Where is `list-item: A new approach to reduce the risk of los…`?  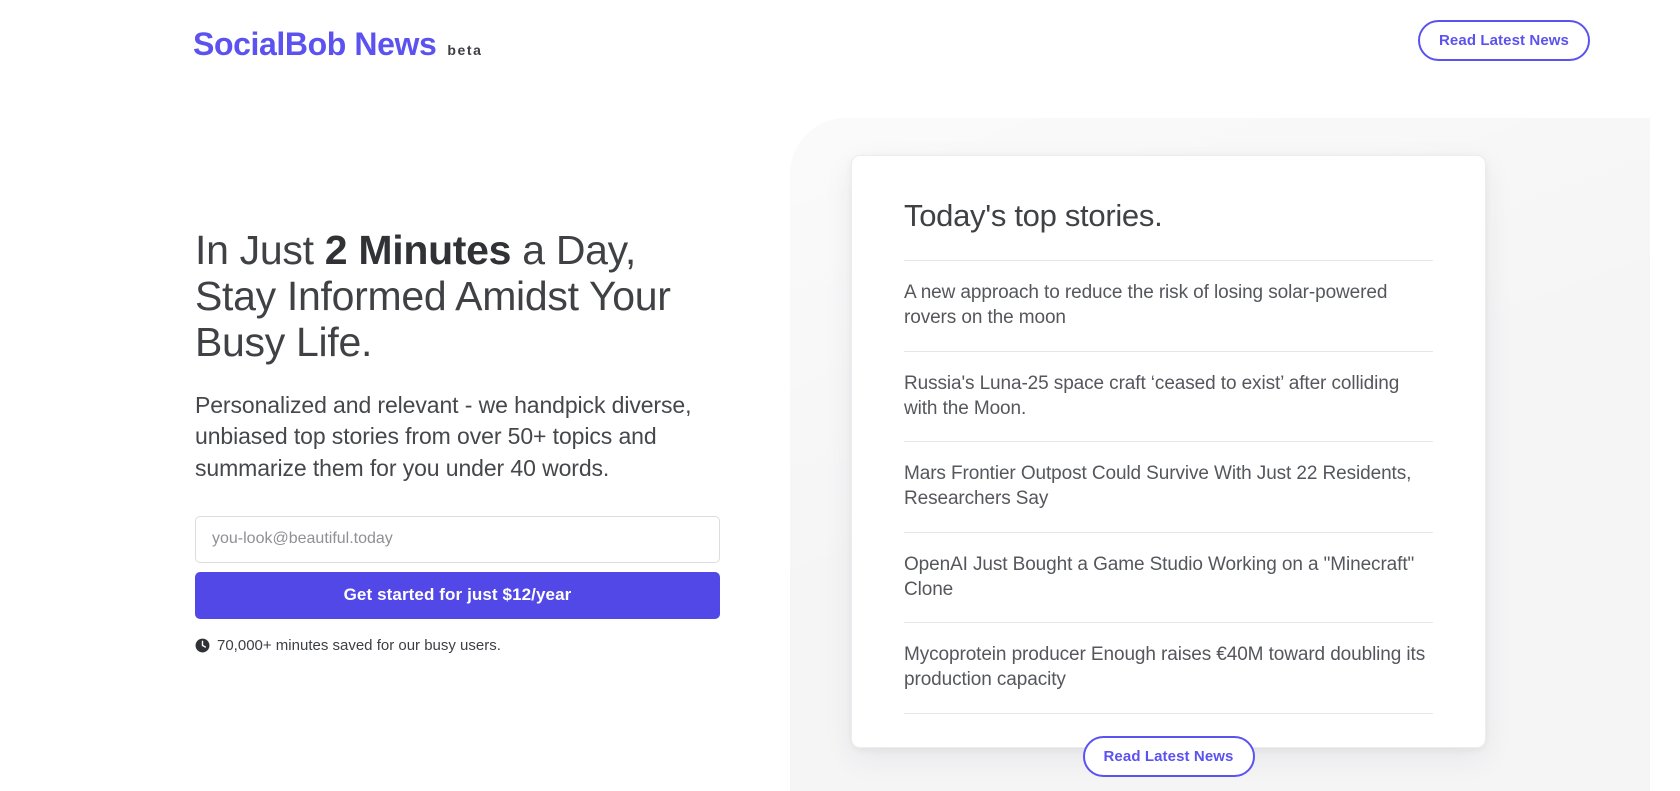
list-item: A new approach to reduce the risk of los… is located at coordinates (1168, 306).